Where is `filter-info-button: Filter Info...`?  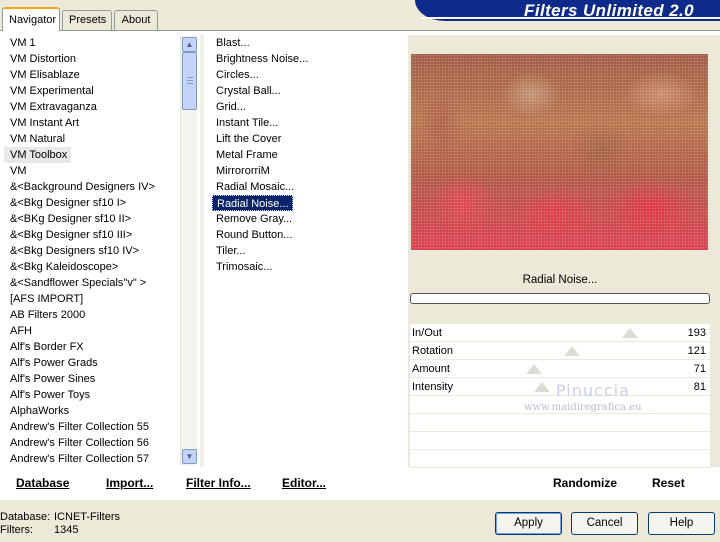 filter-info-button: Filter Info... is located at coordinates (218, 483).